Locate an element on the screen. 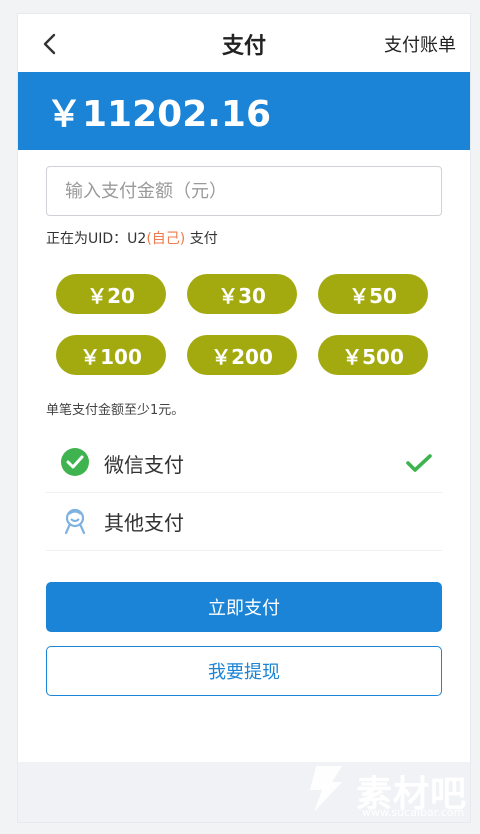 This screenshot has height=834, width=480. preset-amount-200: ￥200 is located at coordinates (242, 355).